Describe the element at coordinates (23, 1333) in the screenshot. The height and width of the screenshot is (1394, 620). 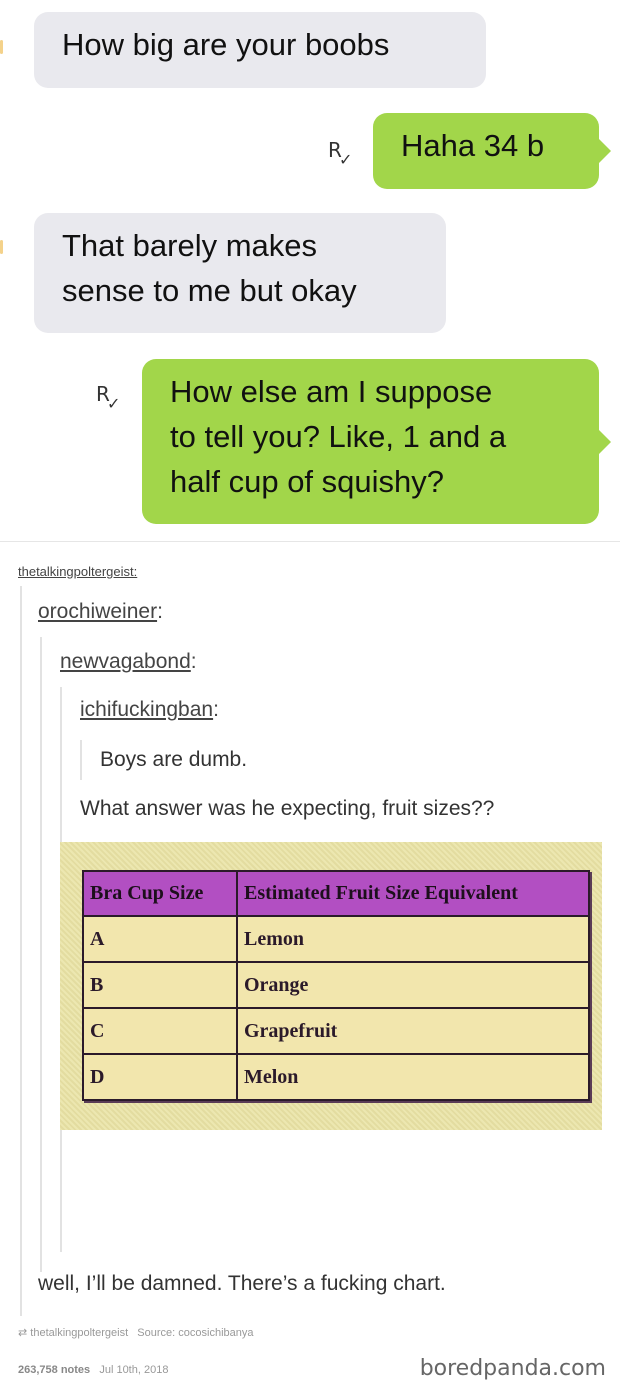
I see `reblog-icon: ⇄` at that location.